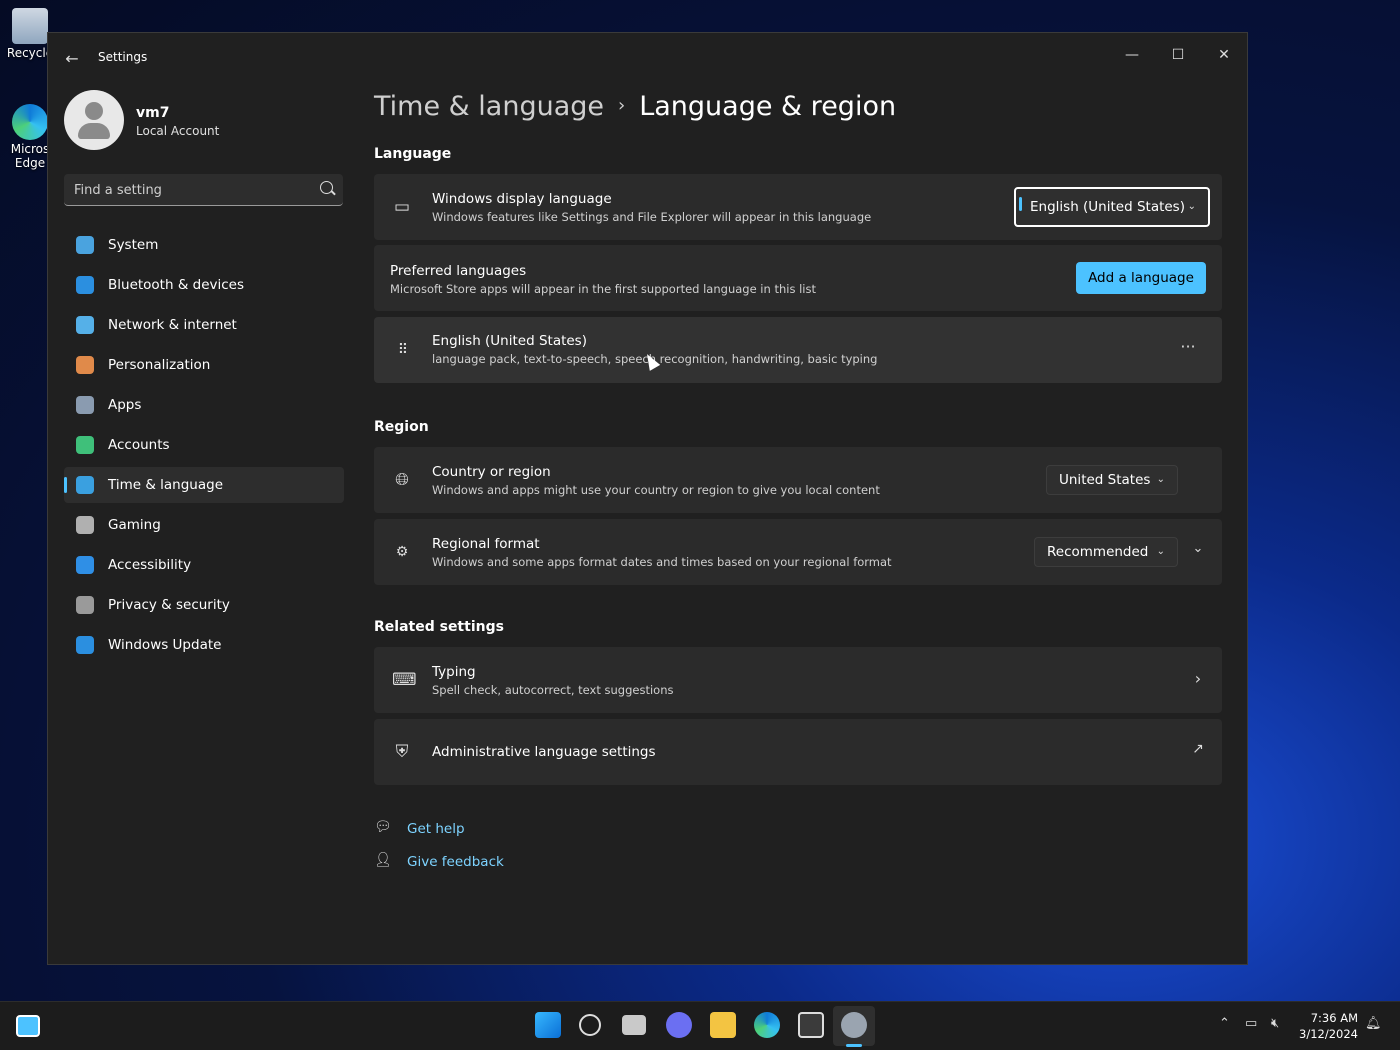 This screenshot has width=1400, height=1050. I want to click on start-icon, so click(548, 1025).